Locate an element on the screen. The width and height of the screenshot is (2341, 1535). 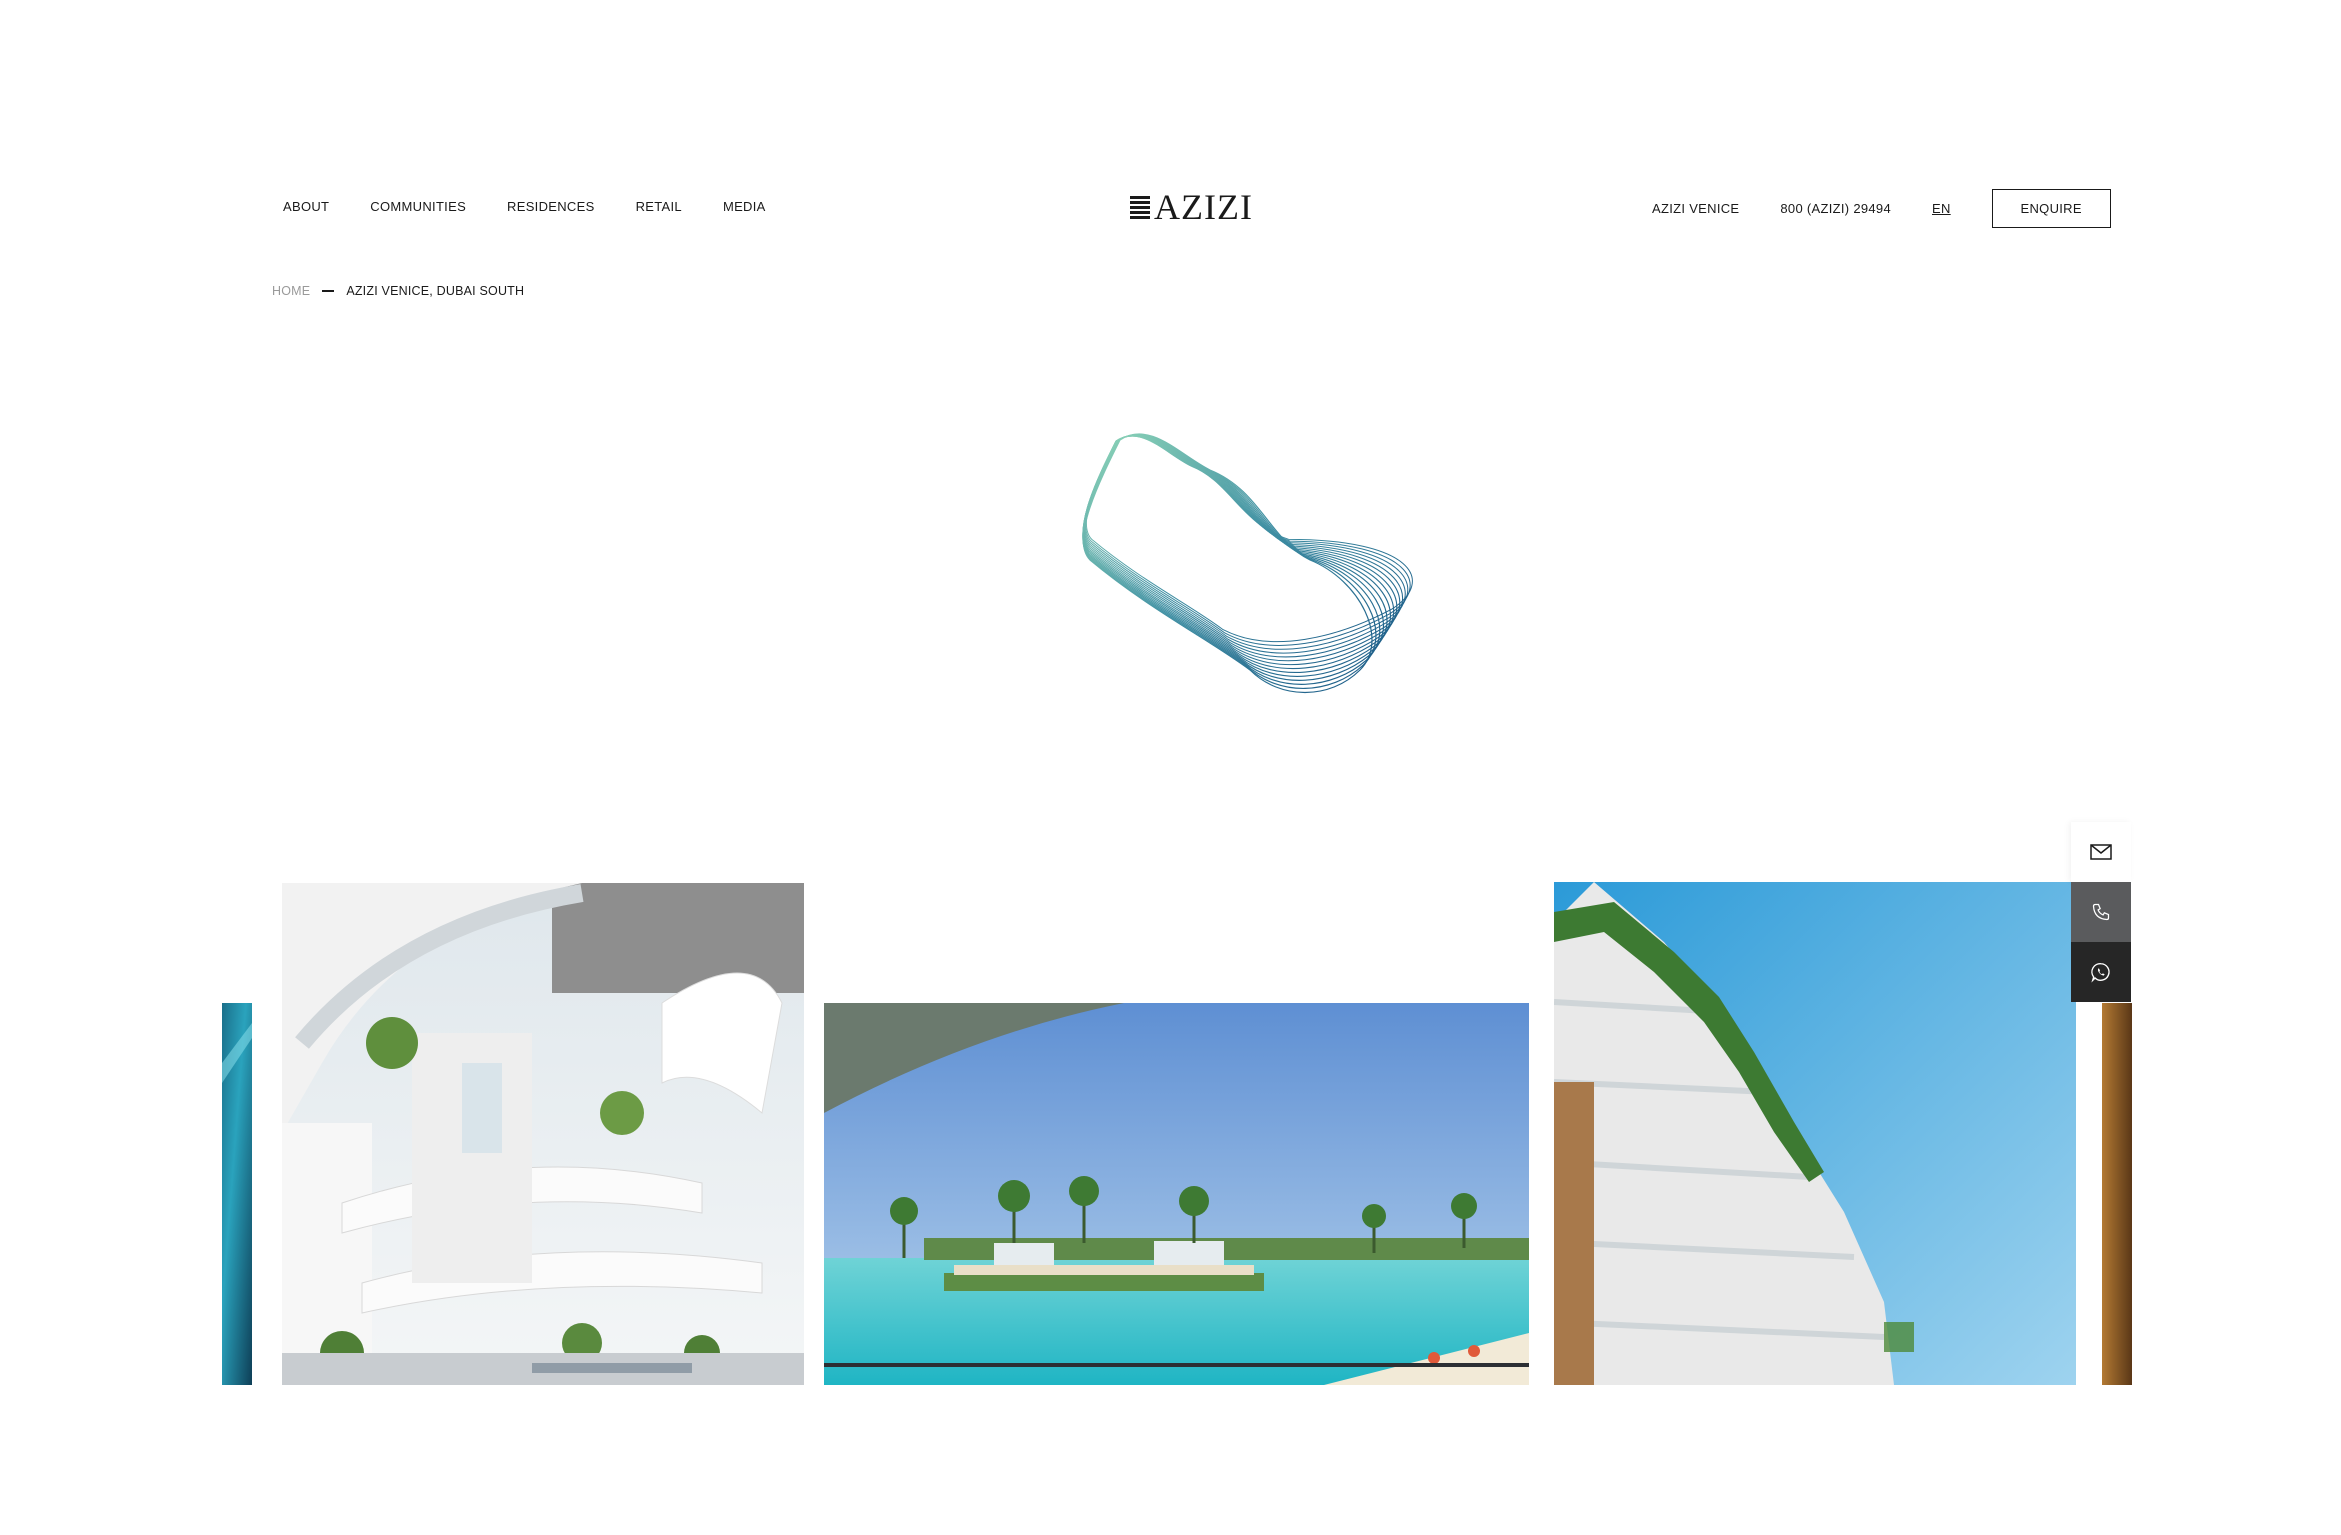
nav-residences: RESIDENCES is located at coordinates (551, 206).